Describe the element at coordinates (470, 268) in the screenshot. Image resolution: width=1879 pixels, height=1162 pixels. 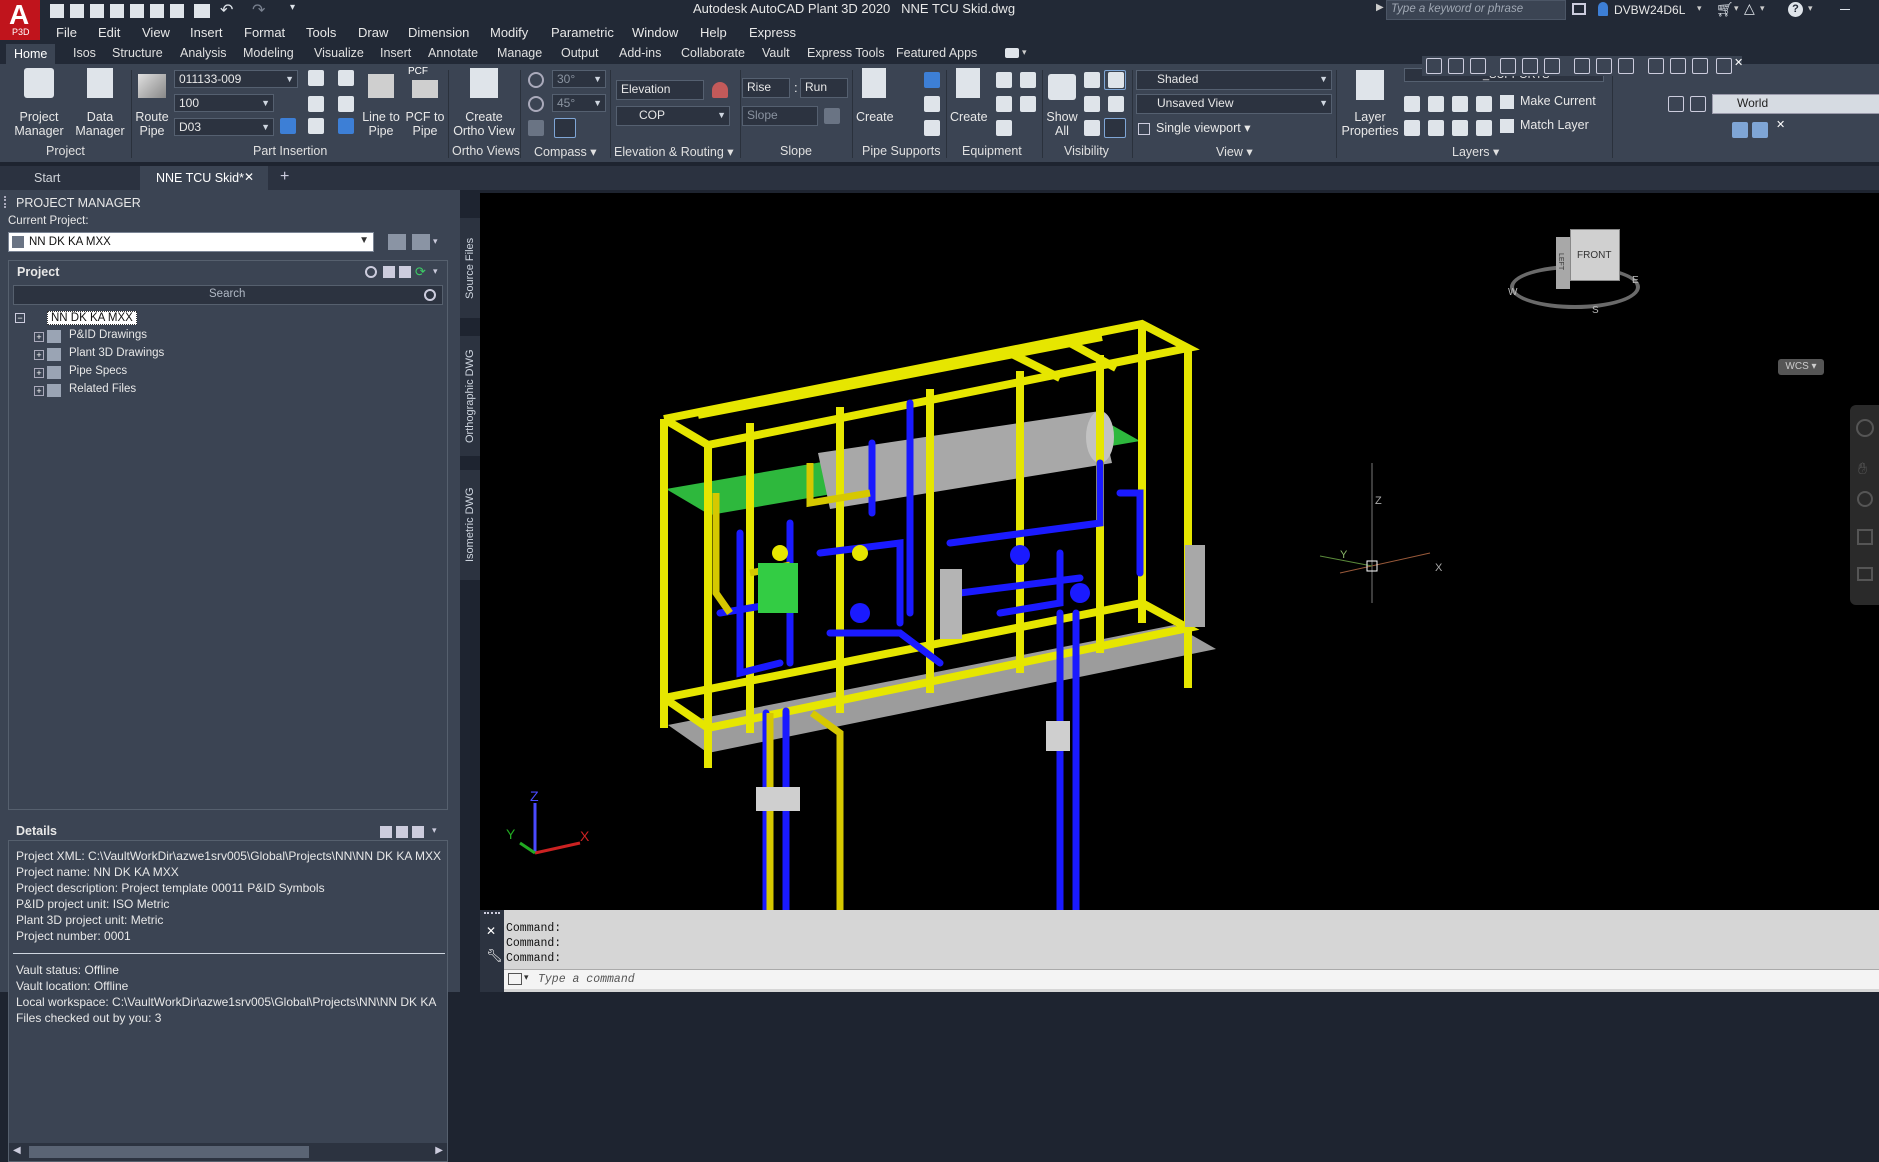
I see `source-files-tab: Source Files` at that location.